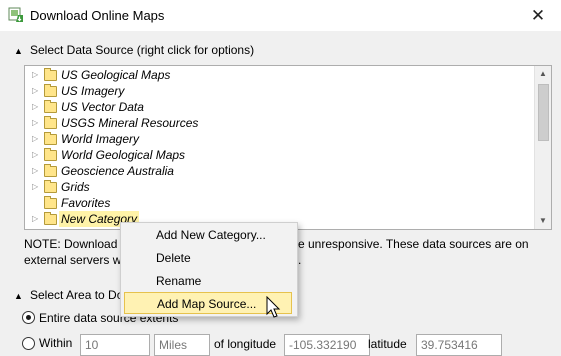  What do you see at coordinates (97, 15) in the screenshot?
I see `window-title: Download Online Maps` at bounding box center [97, 15].